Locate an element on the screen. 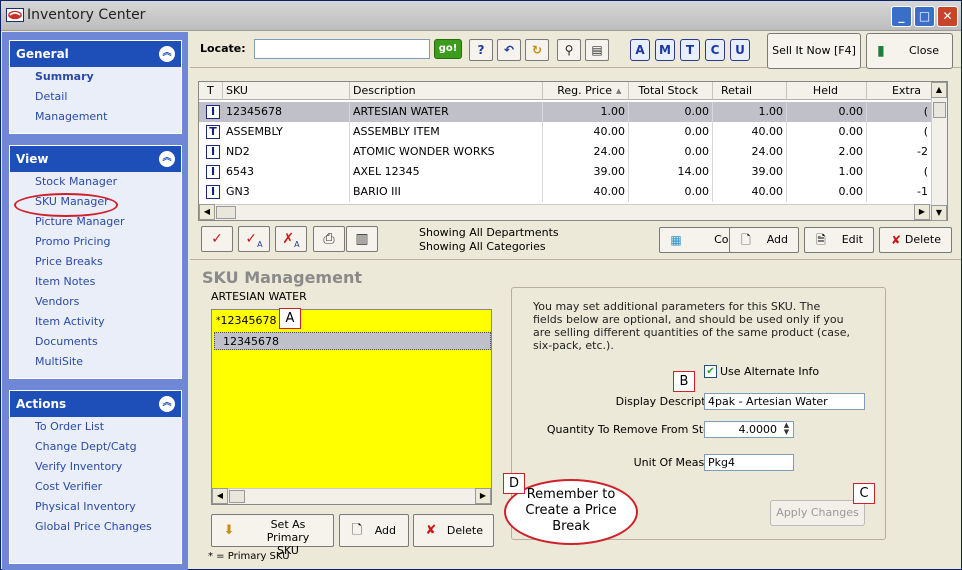 Image resolution: width=962 pixels, height=570 pixels. general-title: General is located at coordinates (42, 54).